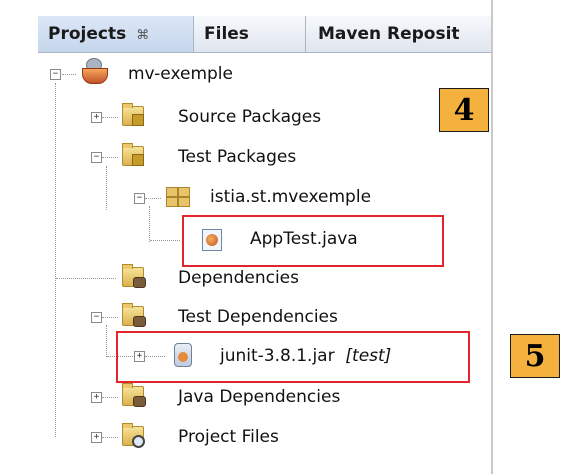 The image size is (571, 474). Describe the element at coordinates (226, 34) in the screenshot. I see `tab-files-label: Files` at that location.